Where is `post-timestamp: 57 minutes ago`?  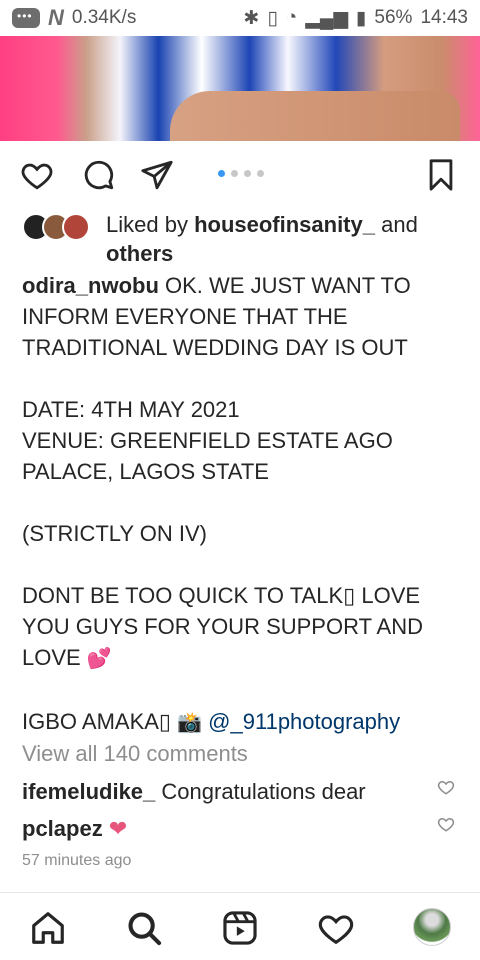 post-timestamp: 57 minutes ago is located at coordinates (77, 860).